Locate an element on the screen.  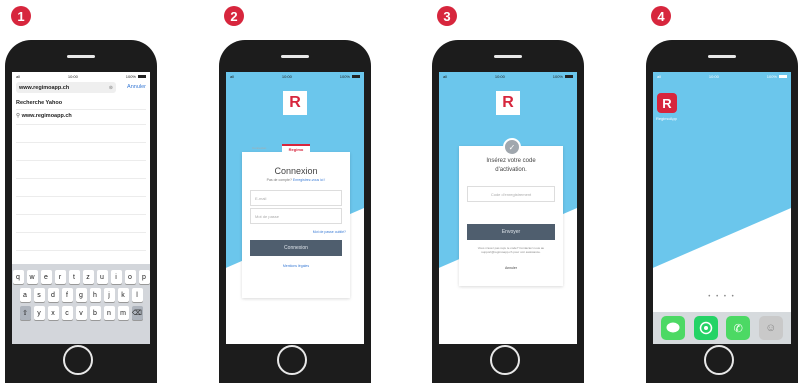
screen-home: all 10:00 100% R RegimoApp • • • • ✆ ☺ is located at coordinates (722, 208).